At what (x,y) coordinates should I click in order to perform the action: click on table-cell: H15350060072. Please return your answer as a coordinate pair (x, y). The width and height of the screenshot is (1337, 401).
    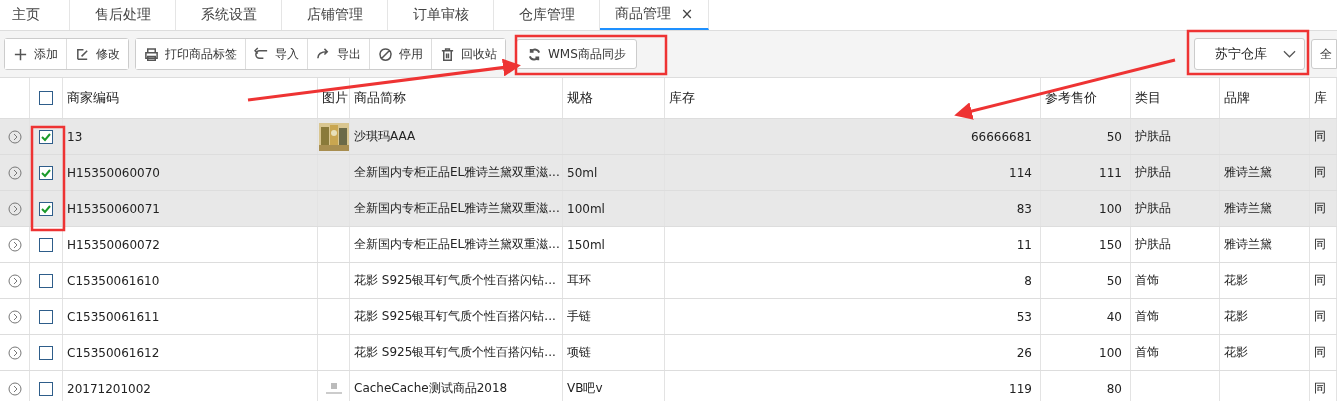
    Looking at the image, I should click on (113, 244).